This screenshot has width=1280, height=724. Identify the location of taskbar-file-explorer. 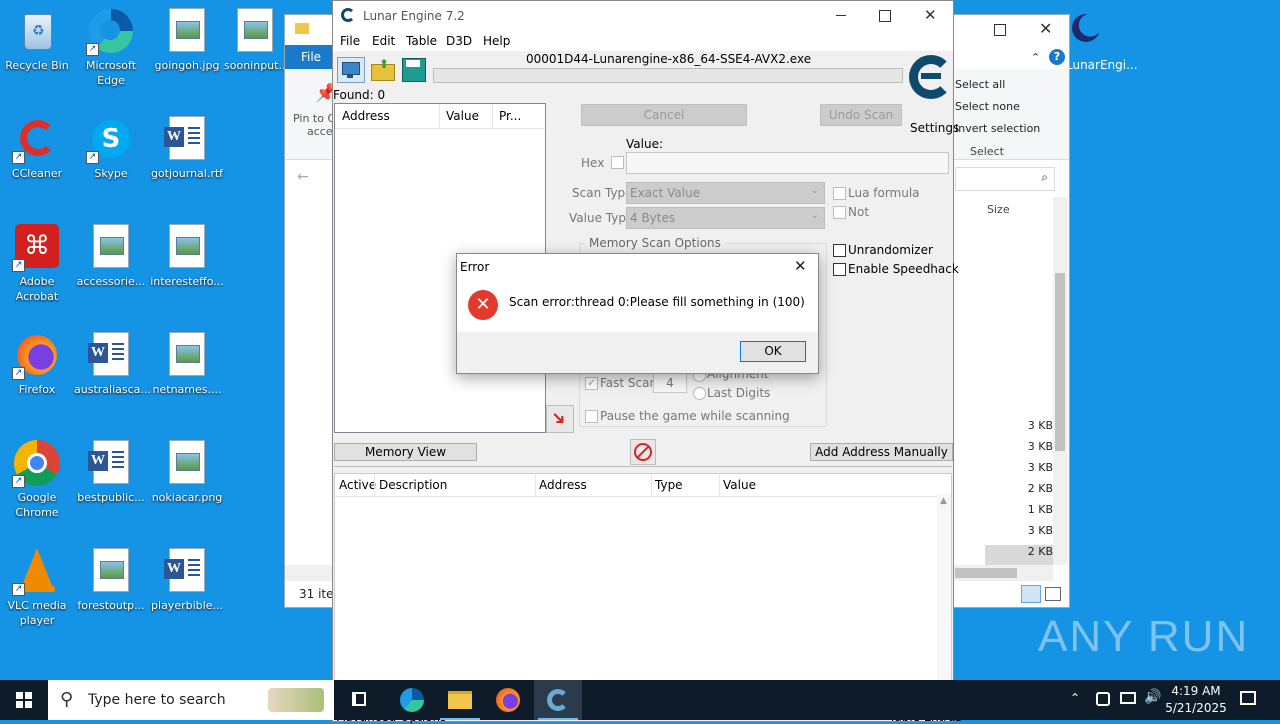
(460, 700).